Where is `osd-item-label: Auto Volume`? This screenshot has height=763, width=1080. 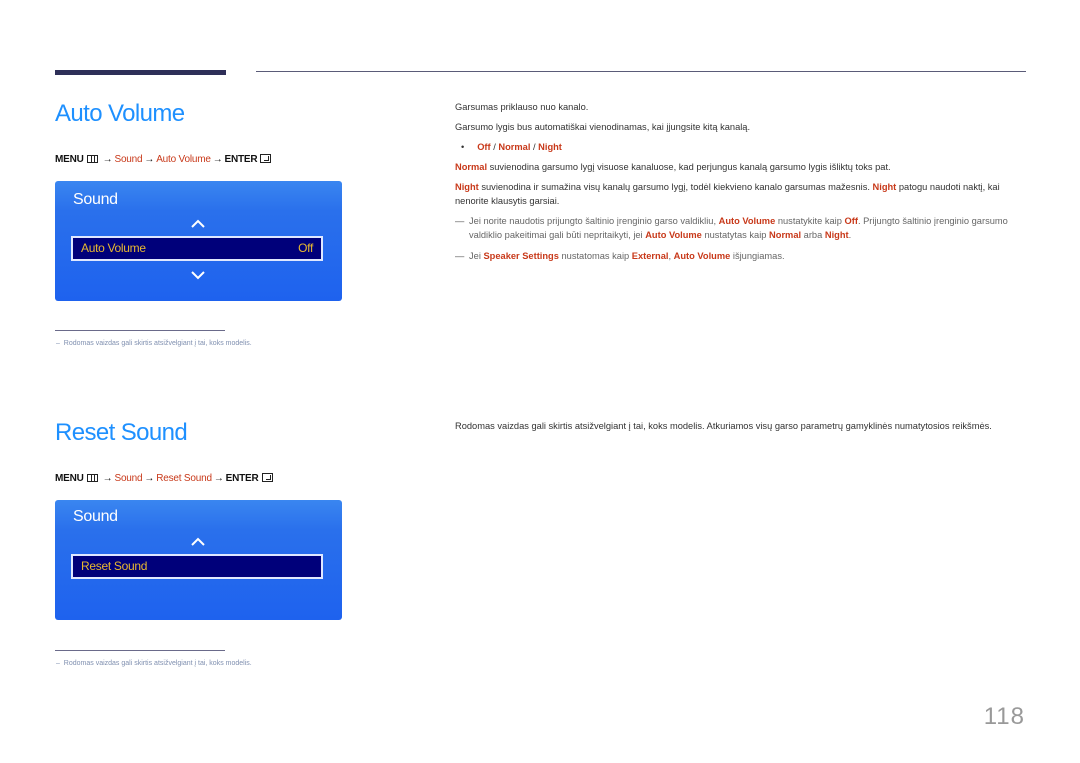
osd-item-label: Auto Volume is located at coordinates (113, 248).